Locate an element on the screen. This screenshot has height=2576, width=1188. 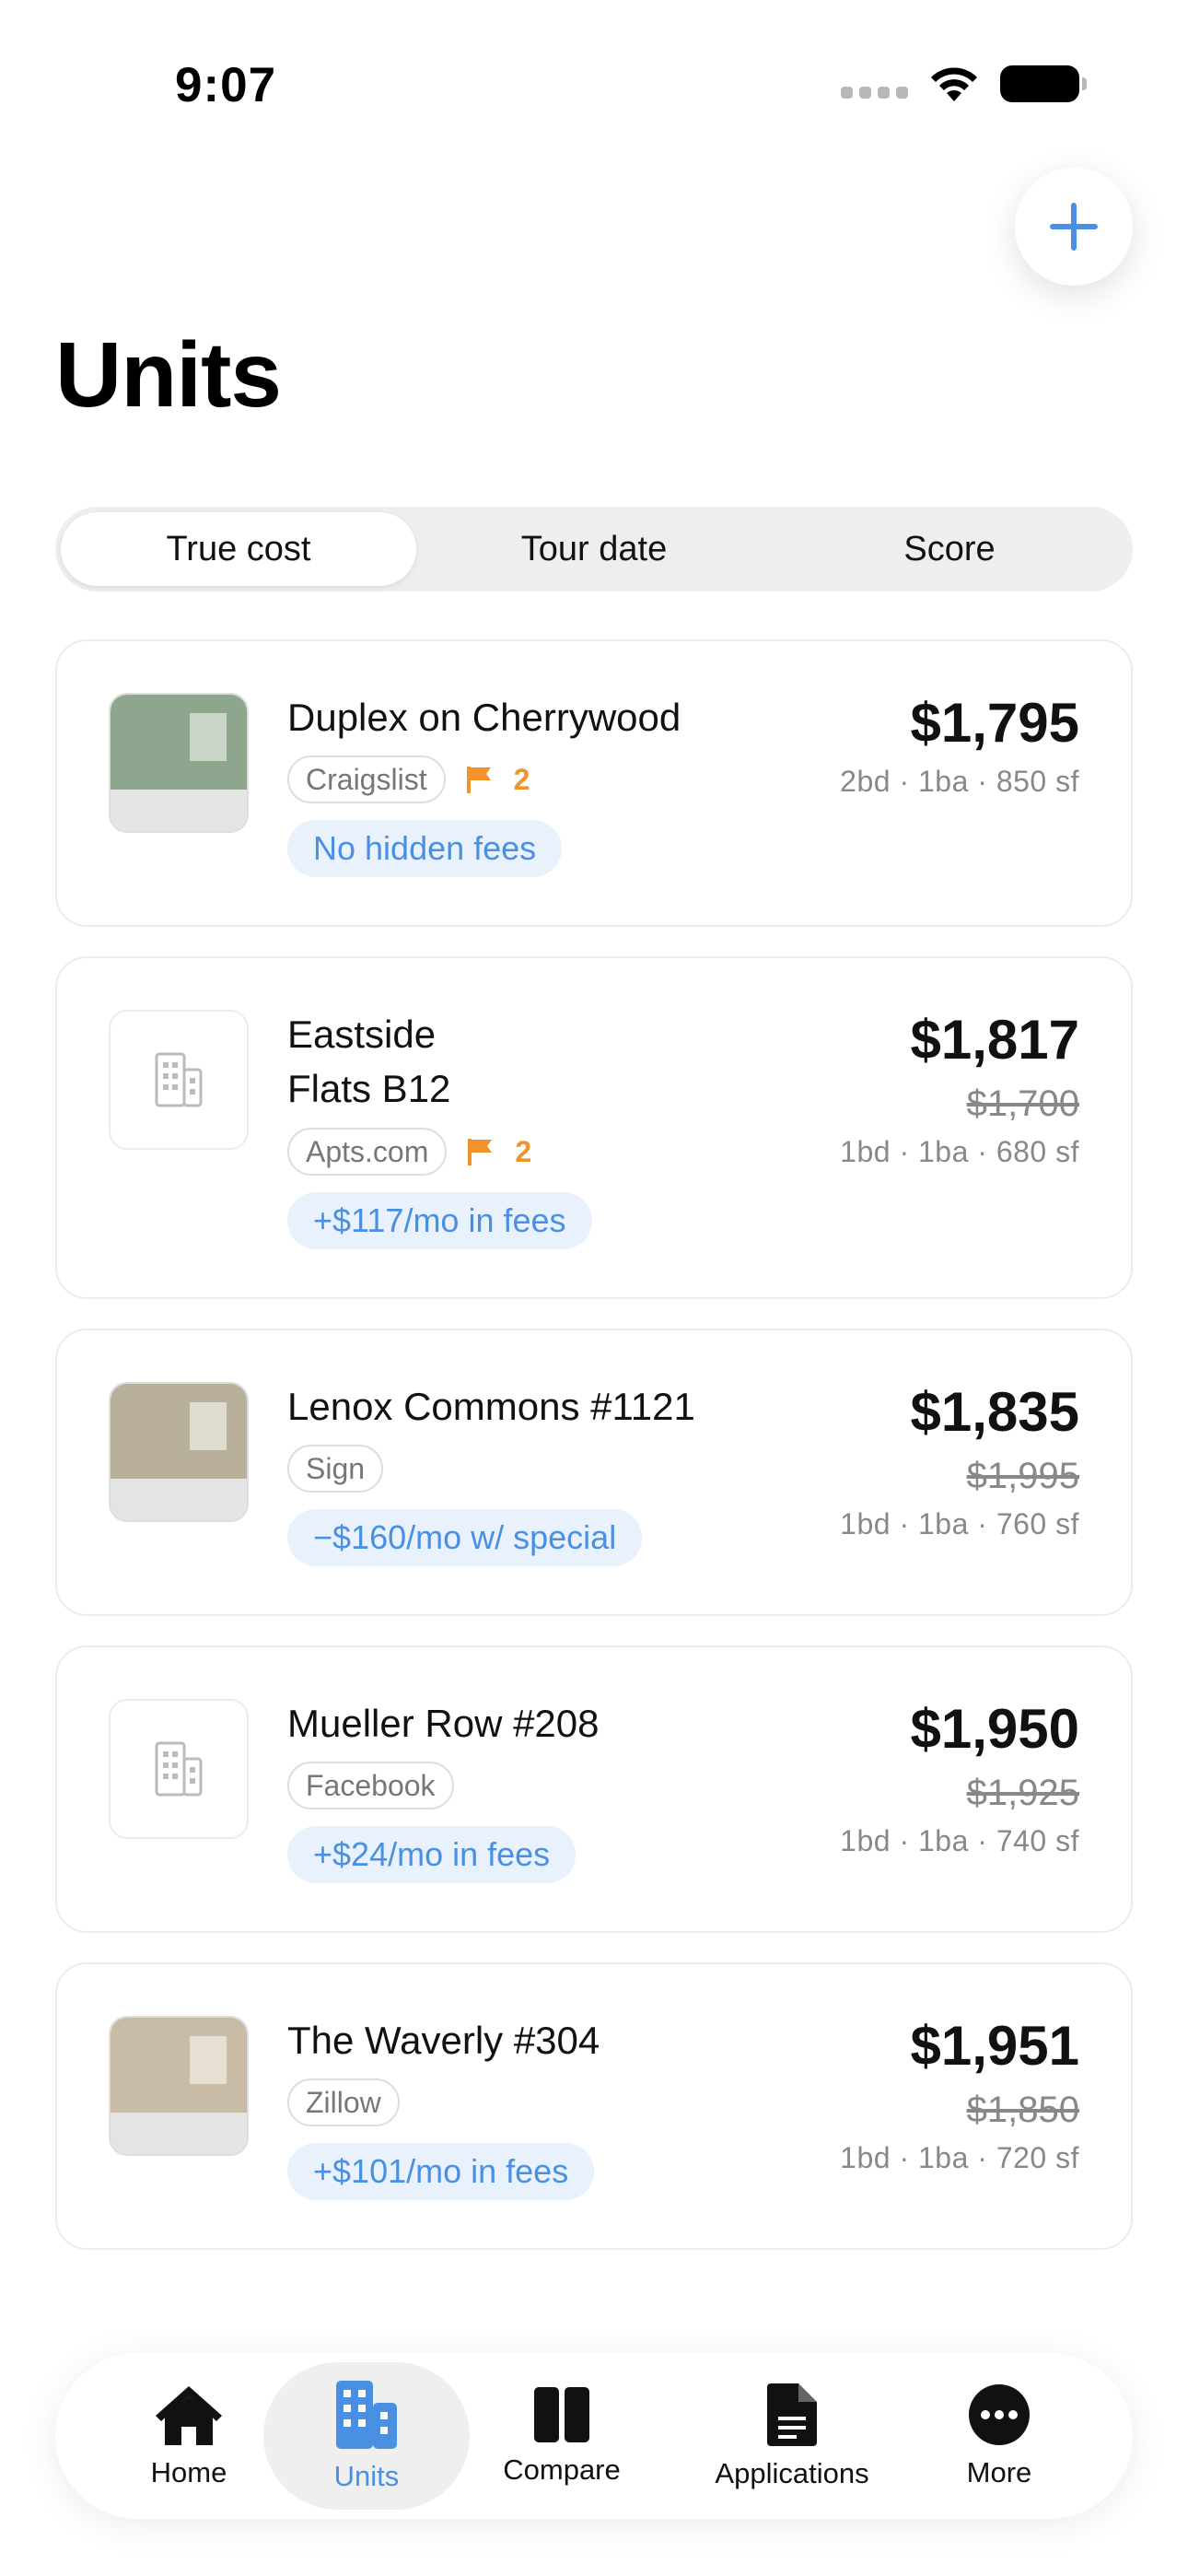
document-icon is located at coordinates (792, 2414).